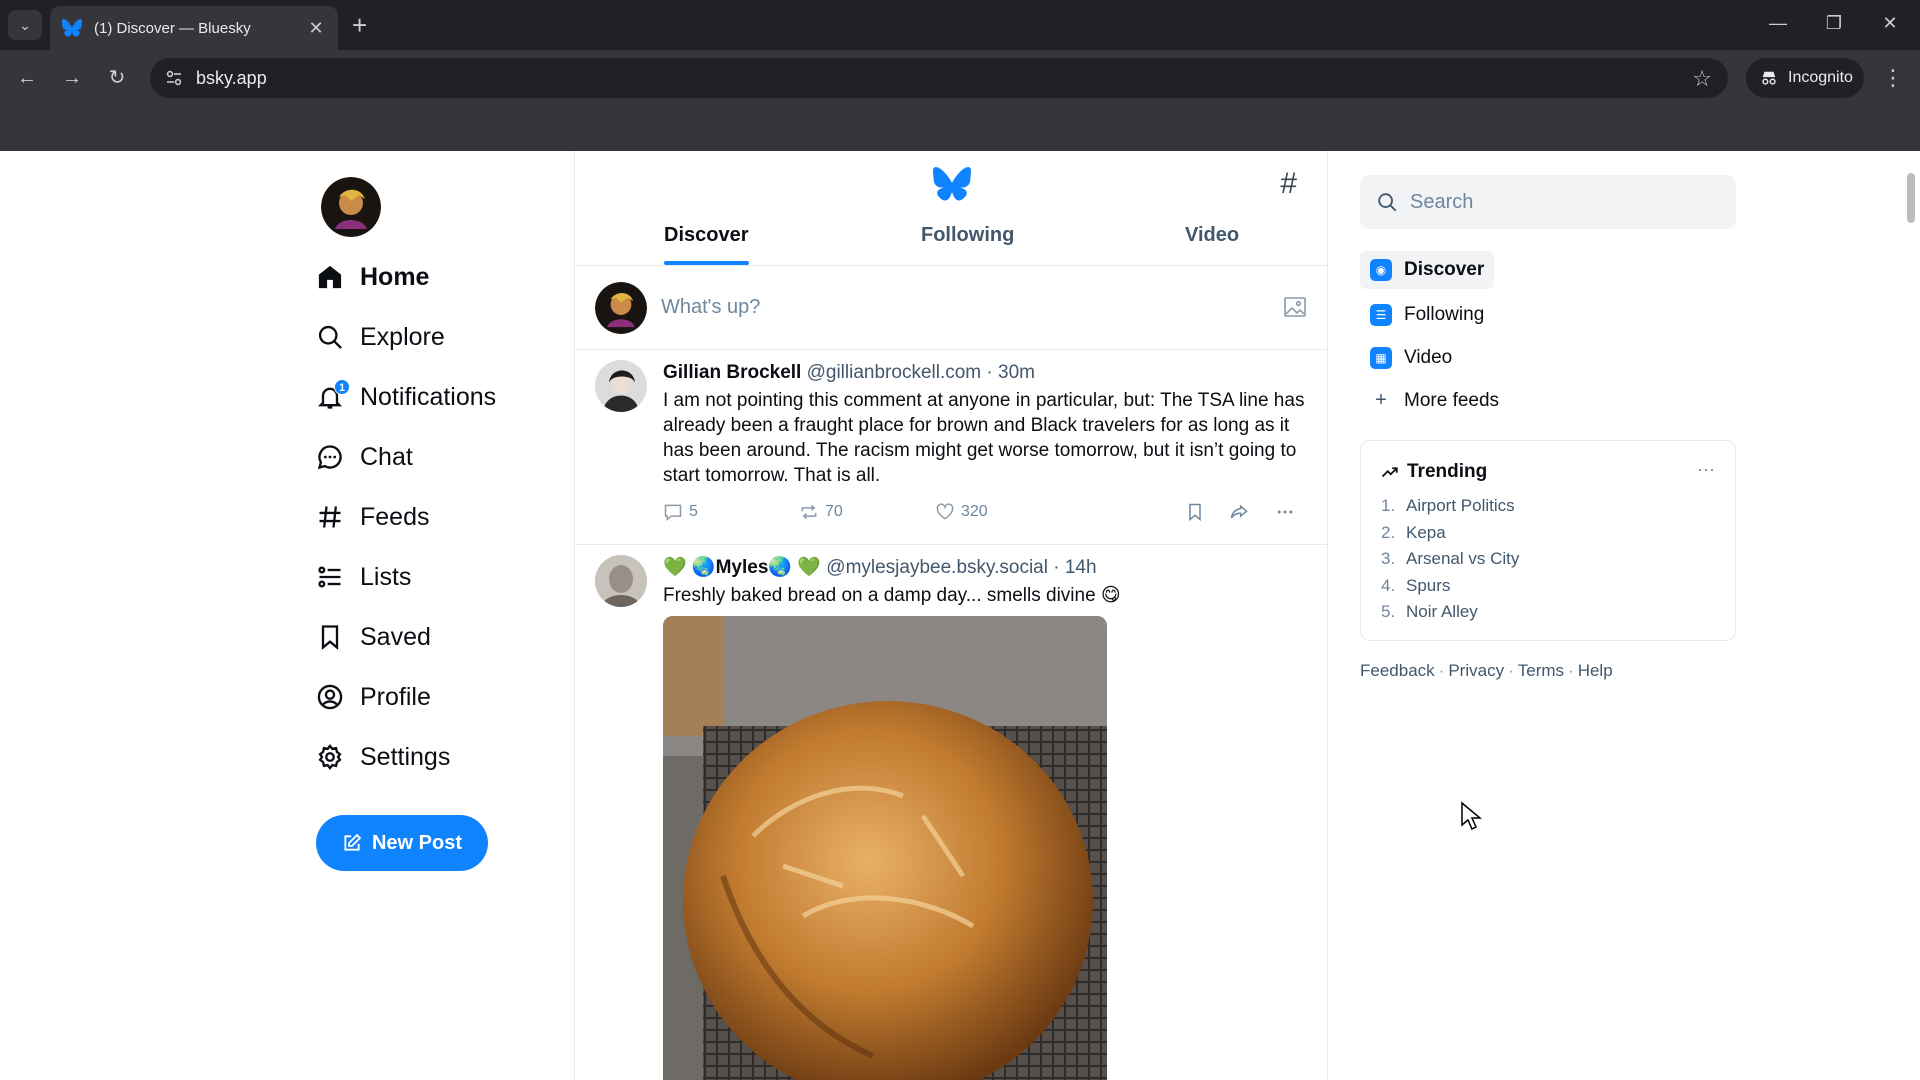 This screenshot has width=1920, height=1080. I want to click on feed-header: # Discover Following Video, so click(951, 208).